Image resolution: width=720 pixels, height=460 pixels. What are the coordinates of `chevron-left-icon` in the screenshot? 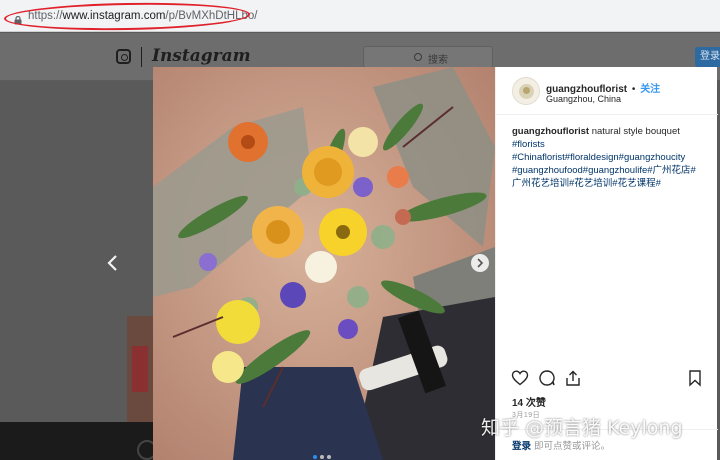 It's located at (113, 263).